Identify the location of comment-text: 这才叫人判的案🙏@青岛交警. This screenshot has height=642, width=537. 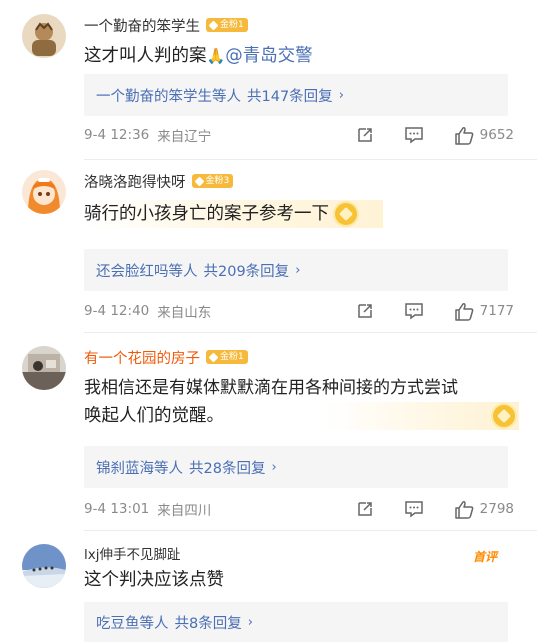
(299, 56).